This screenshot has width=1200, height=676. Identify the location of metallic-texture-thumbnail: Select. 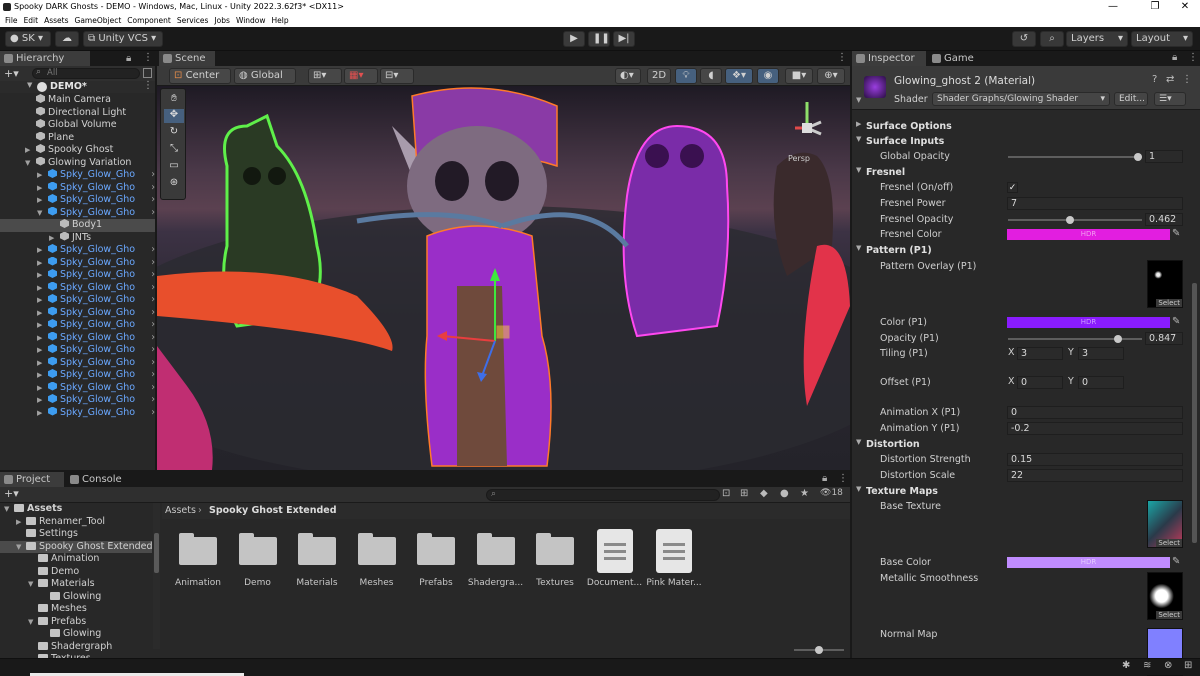
(1165, 596).